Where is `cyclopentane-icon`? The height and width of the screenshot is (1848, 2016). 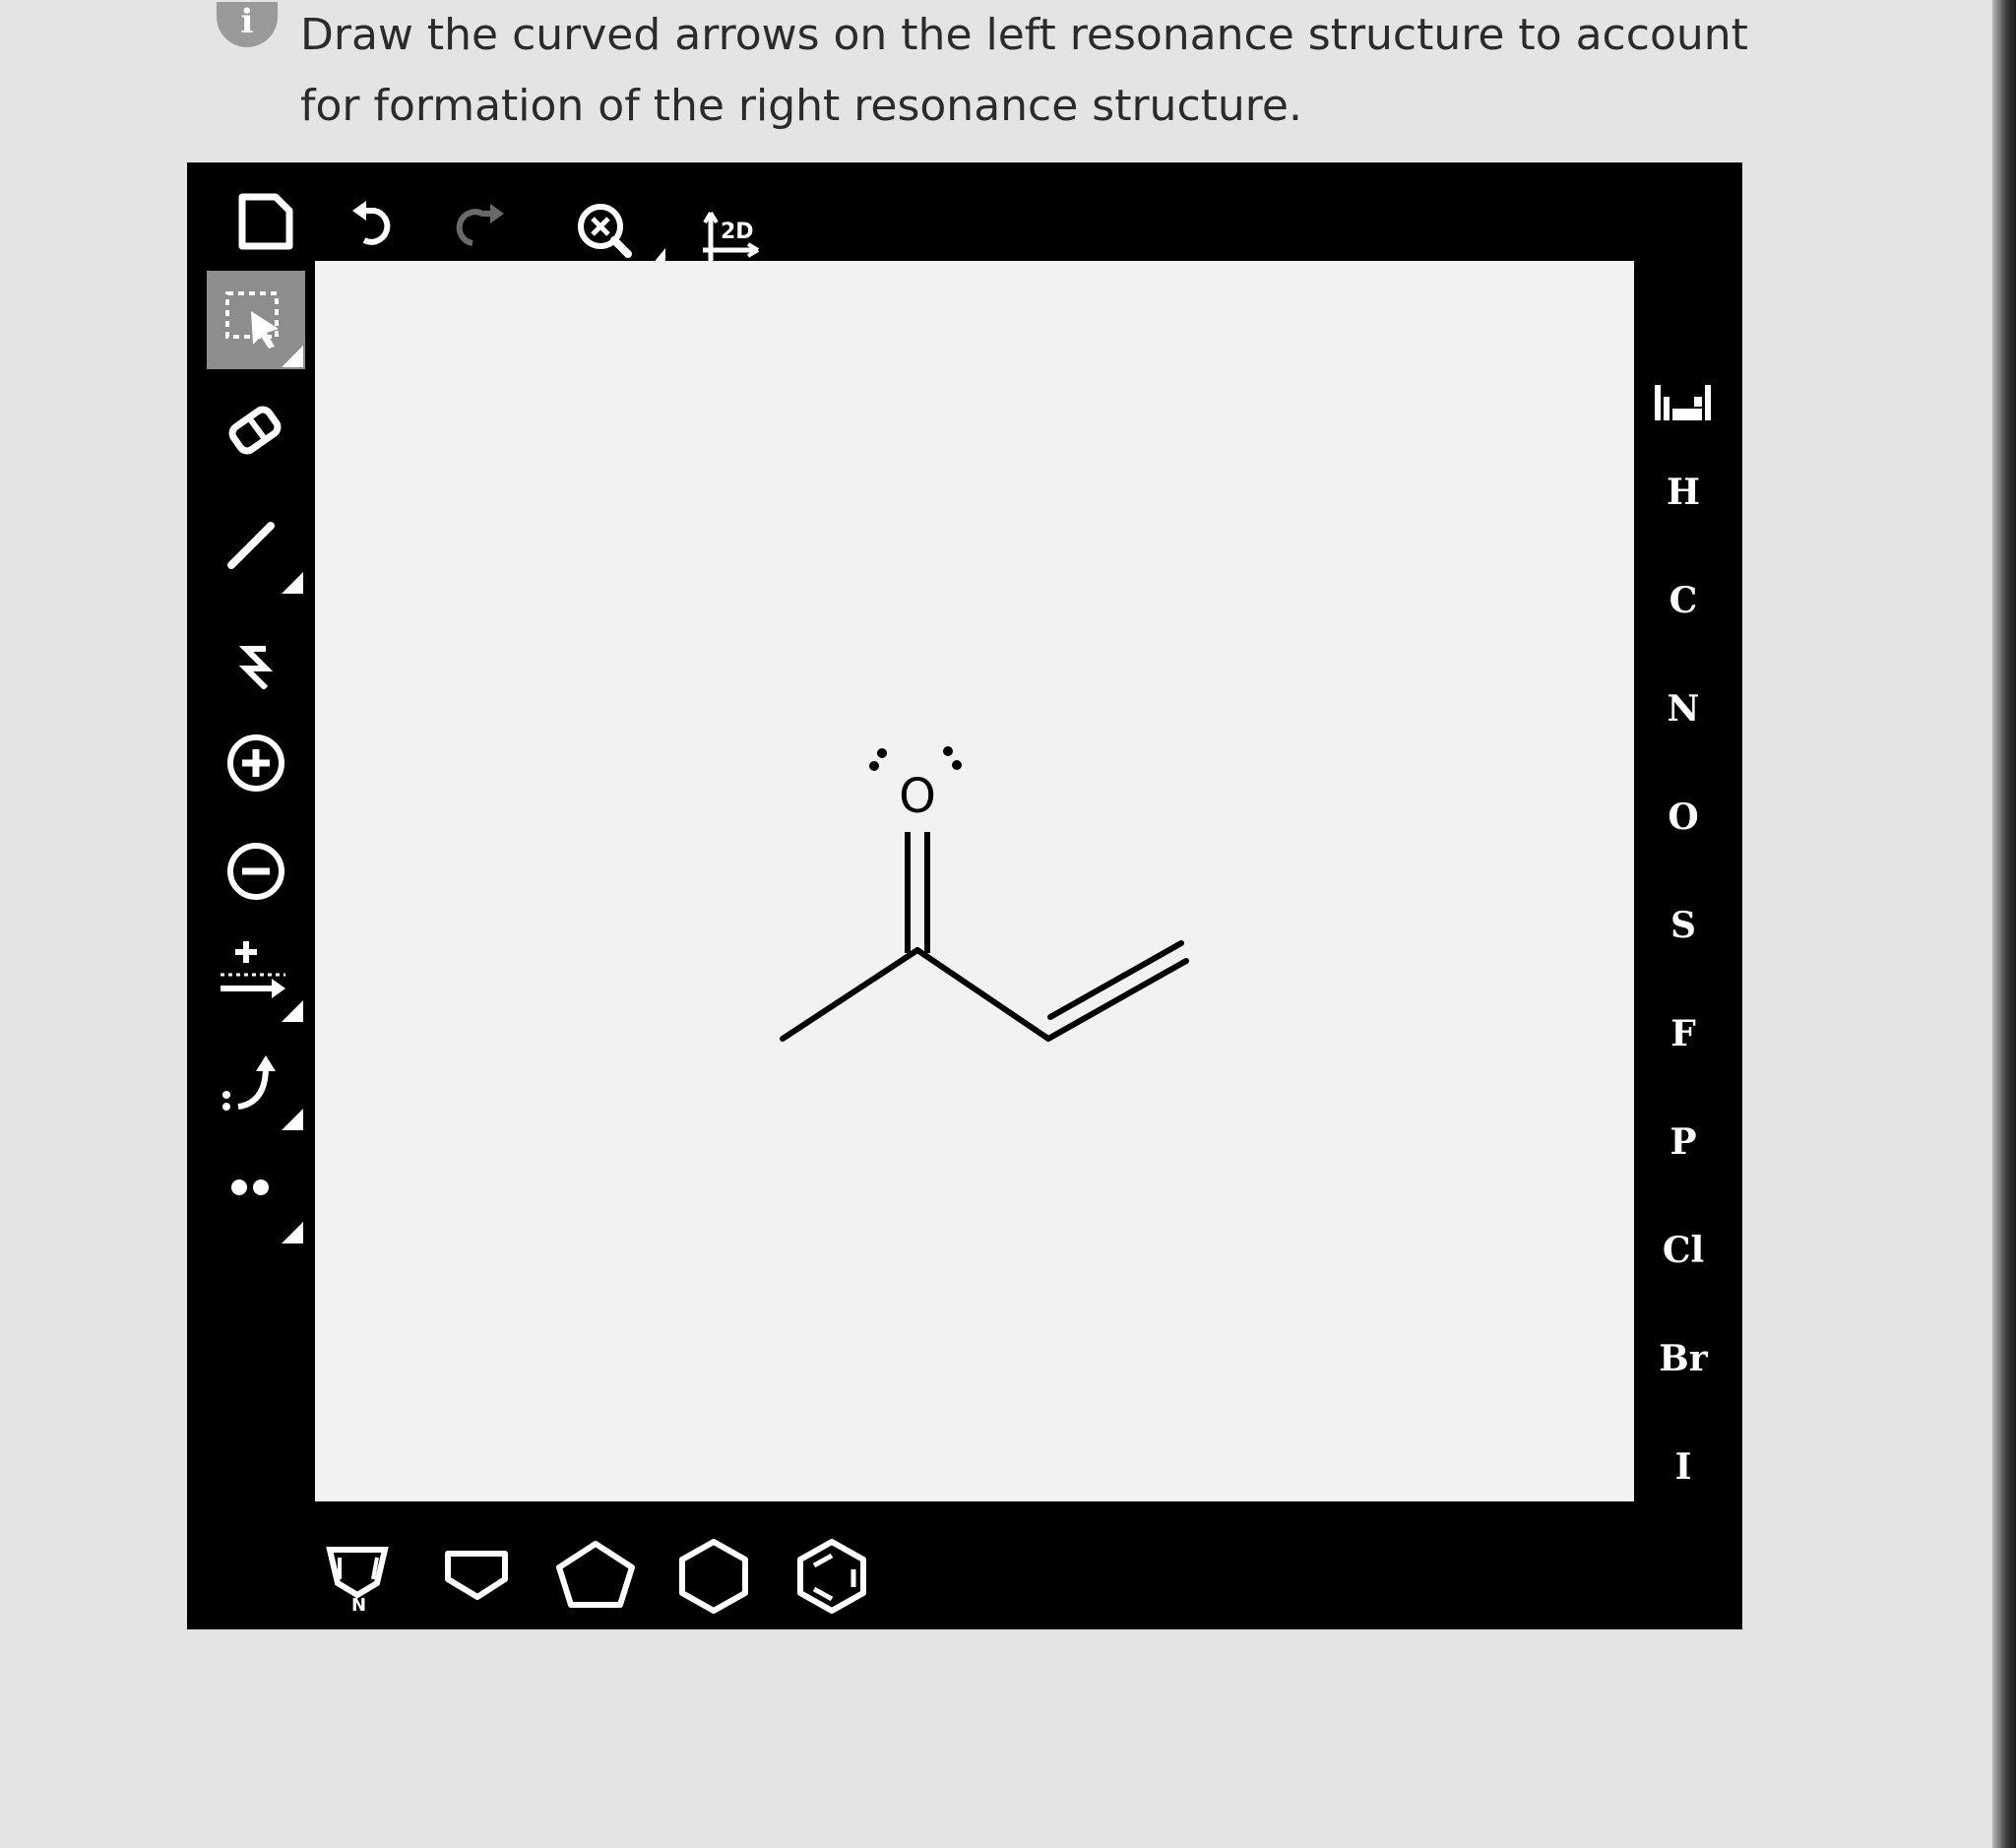 cyclopentane-icon is located at coordinates (595, 1575).